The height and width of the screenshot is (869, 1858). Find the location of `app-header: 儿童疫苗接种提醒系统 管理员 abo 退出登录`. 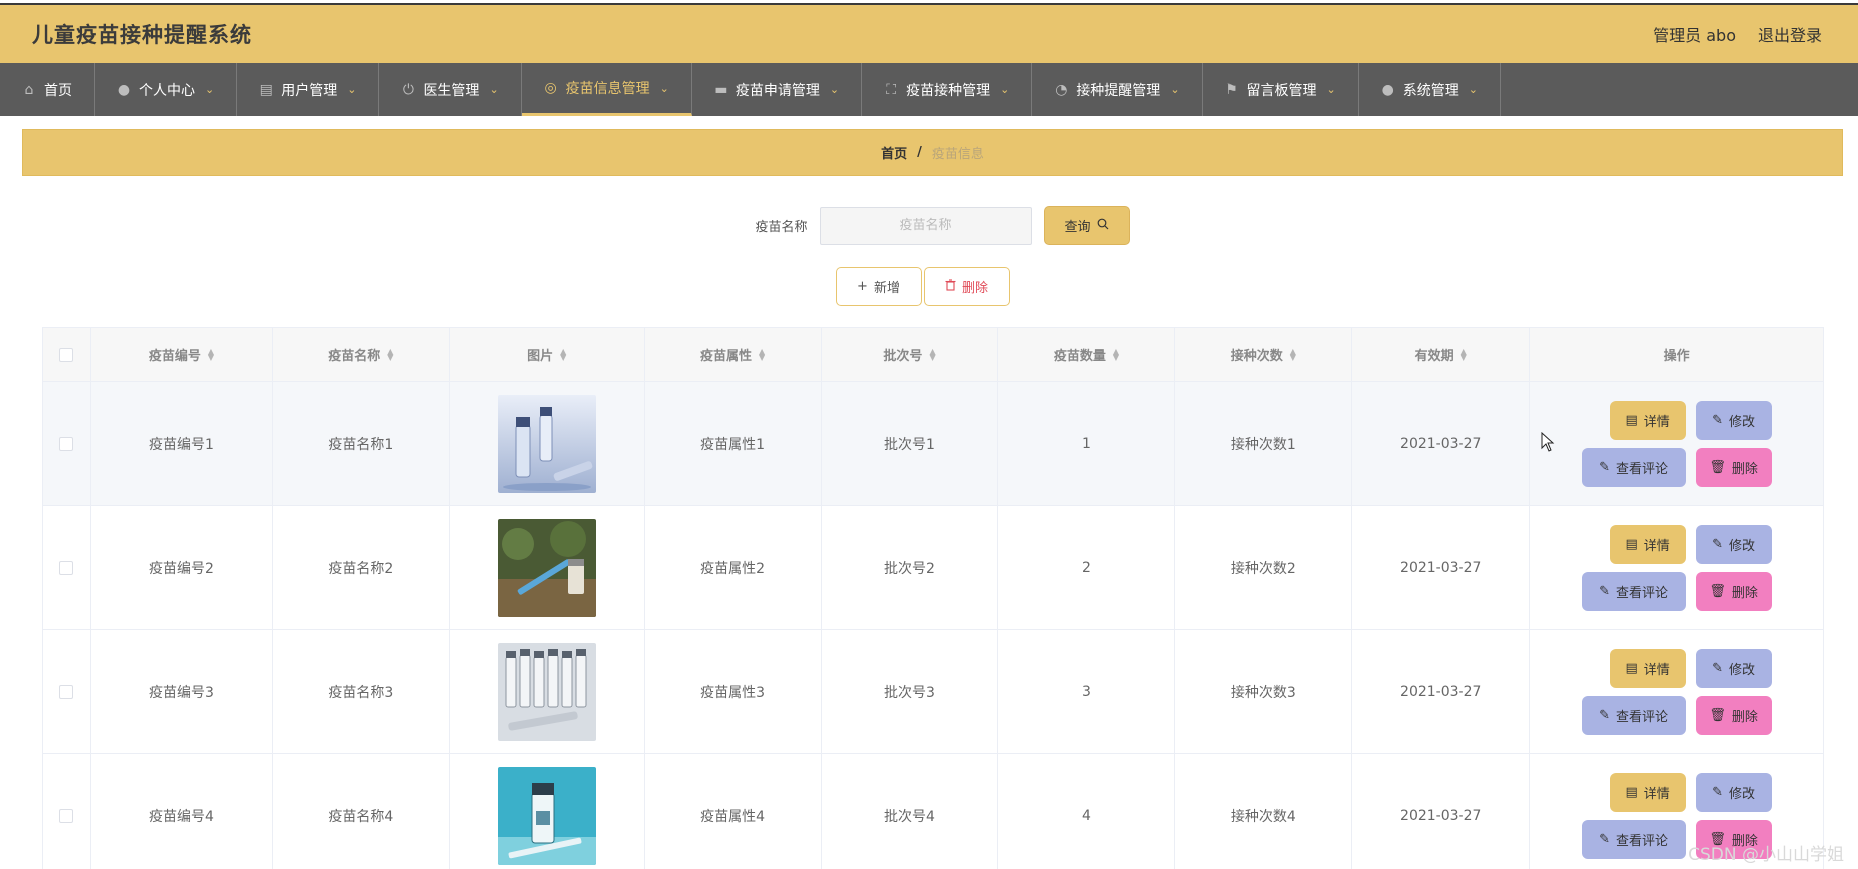

app-header: 儿童疫苗接种提醒系统 管理员 abo 退出登录 is located at coordinates (929, 34).